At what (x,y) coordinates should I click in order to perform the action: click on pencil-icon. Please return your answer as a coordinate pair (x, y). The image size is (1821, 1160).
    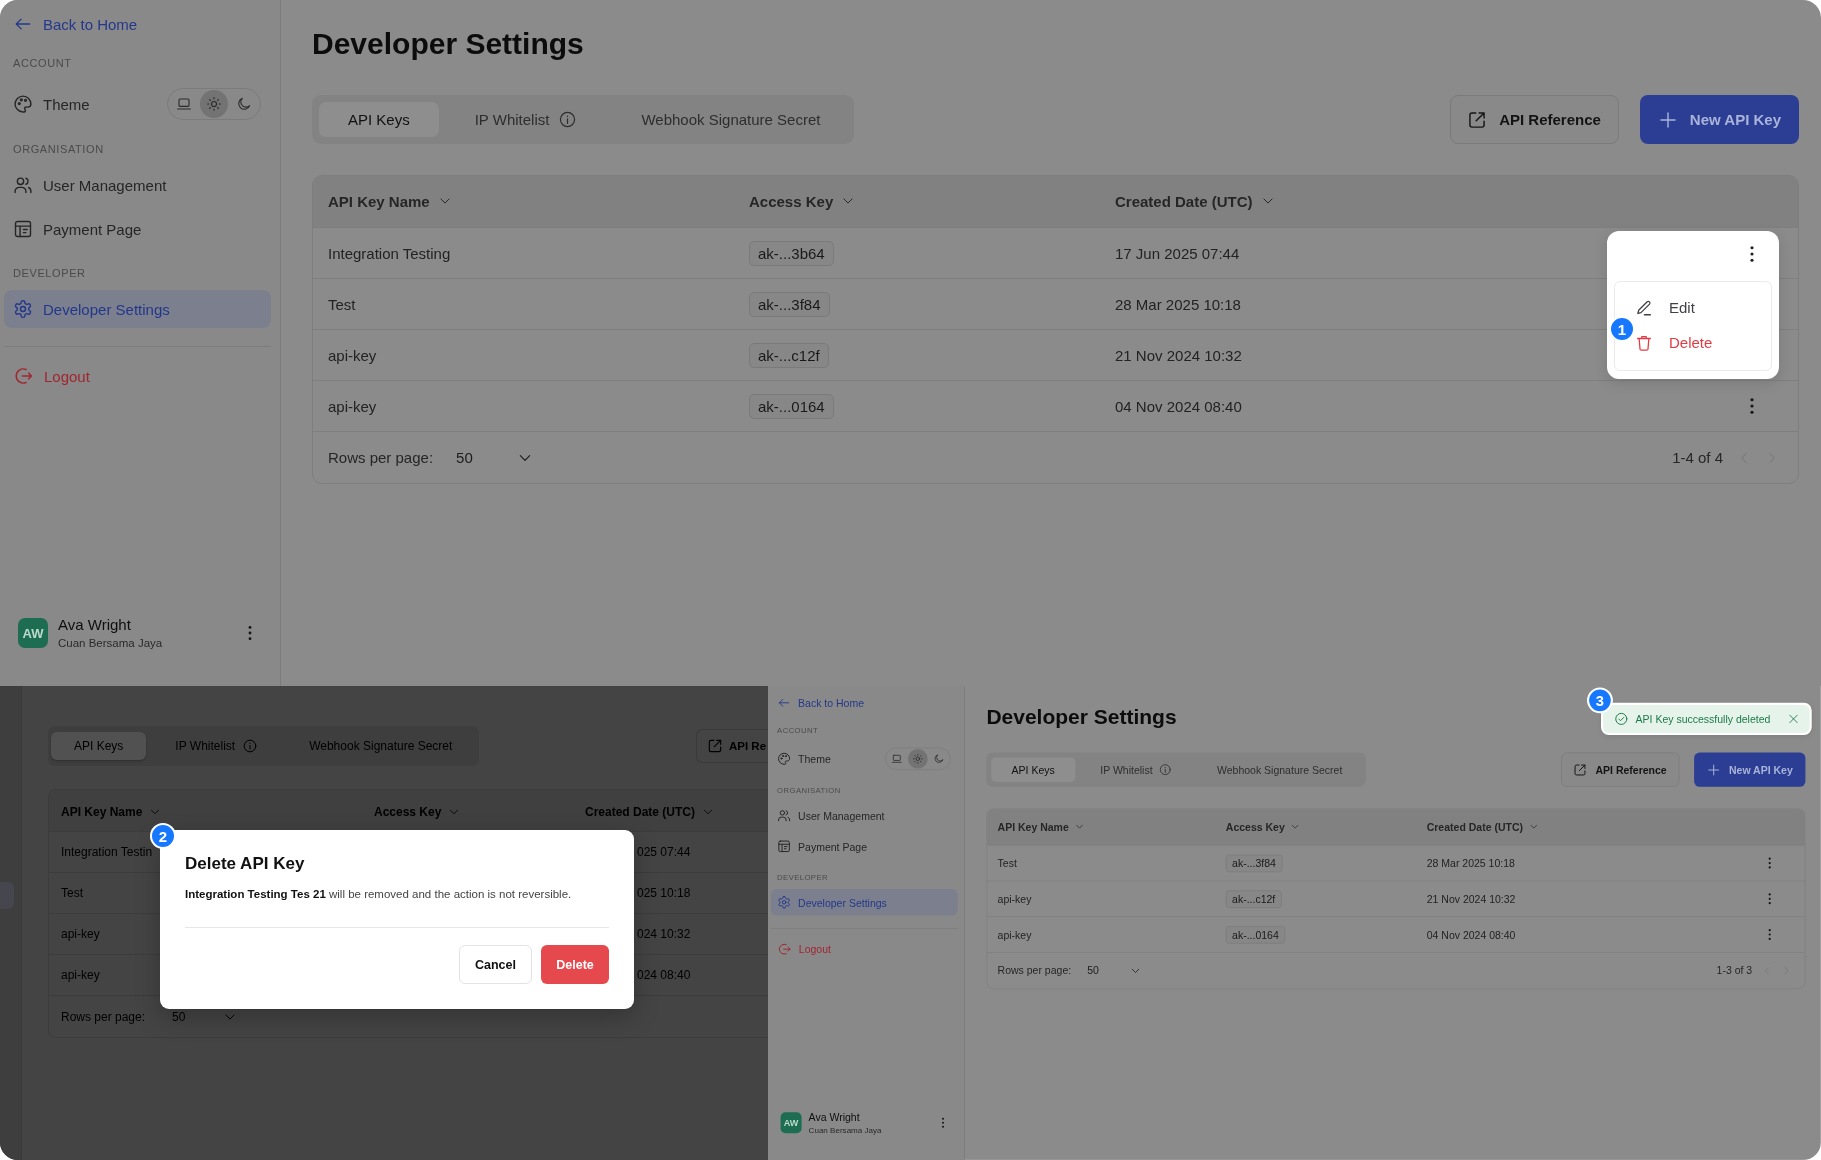
    Looking at the image, I should click on (1644, 307).